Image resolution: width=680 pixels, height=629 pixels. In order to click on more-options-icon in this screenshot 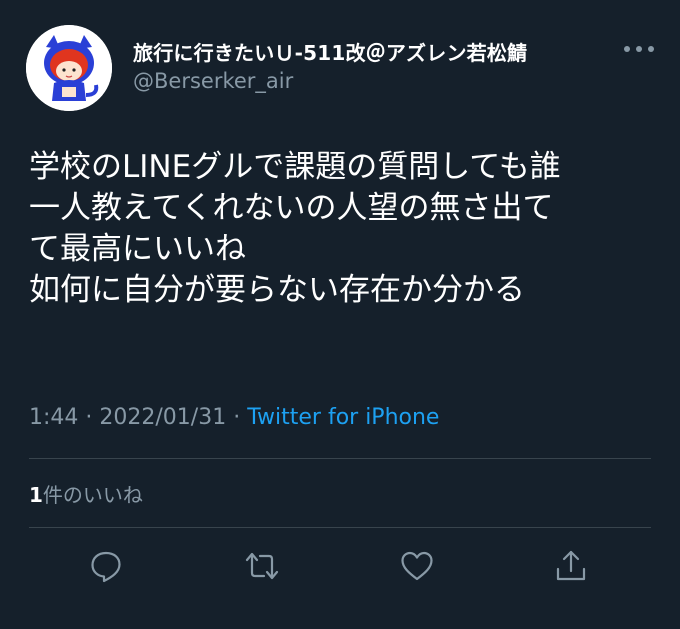, I will do `click(639, 49)`.